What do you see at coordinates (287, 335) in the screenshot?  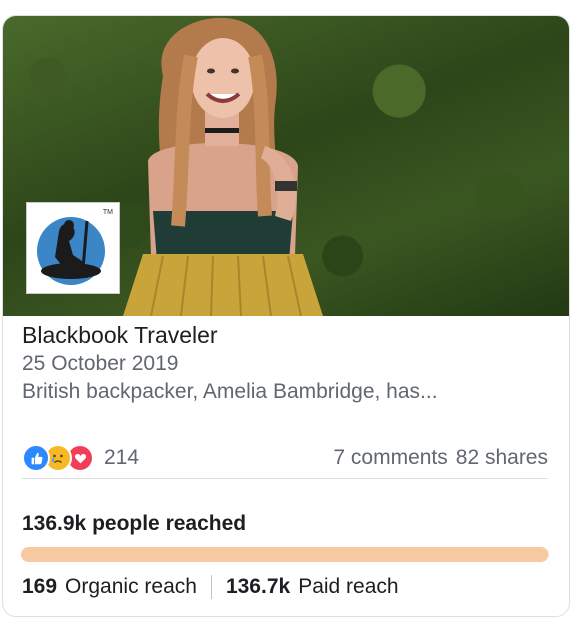 I see `page-name: Blackbook Traveler` at bounding box center [287, 335].